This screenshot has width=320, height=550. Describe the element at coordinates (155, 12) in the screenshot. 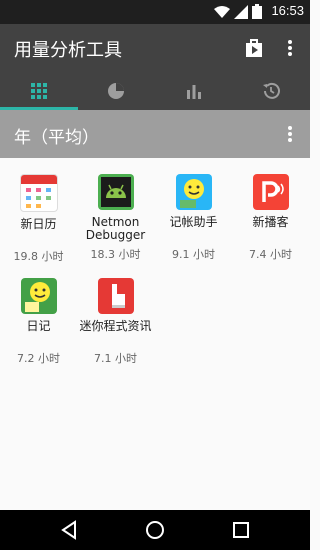

I see `status-bar: 16:53` at that location.